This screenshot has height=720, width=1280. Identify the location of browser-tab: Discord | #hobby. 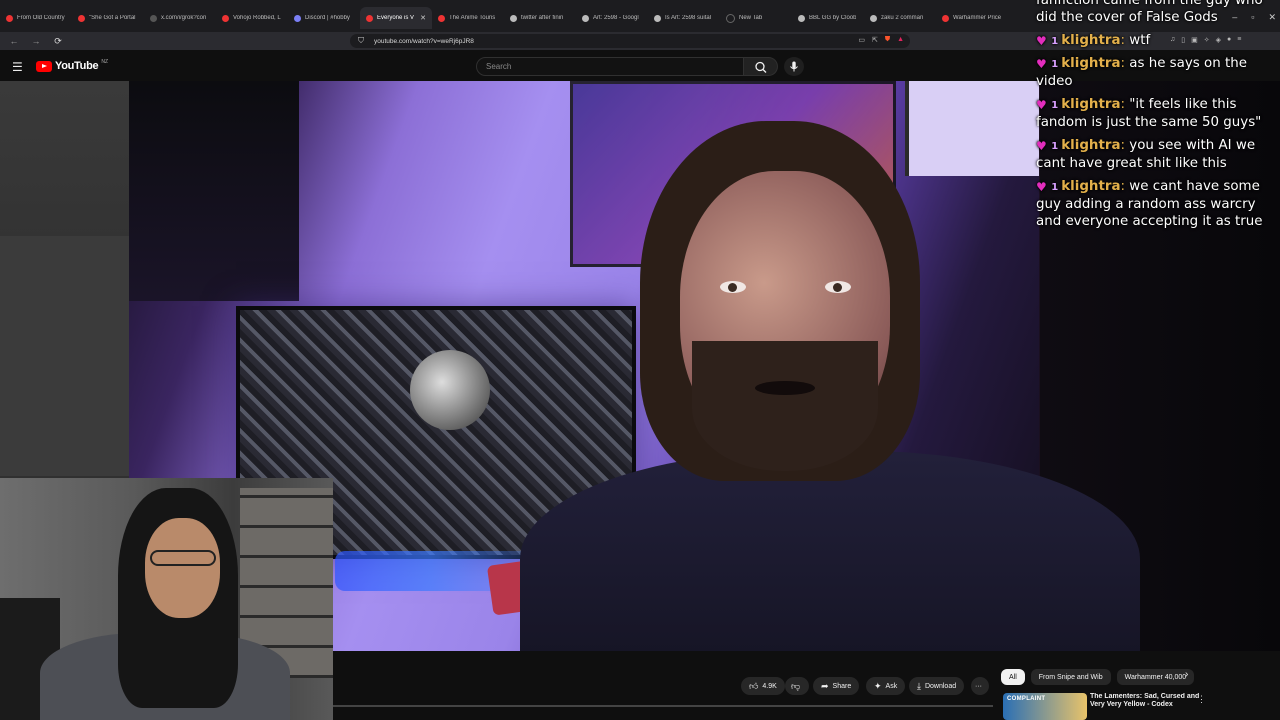
(324, 18).